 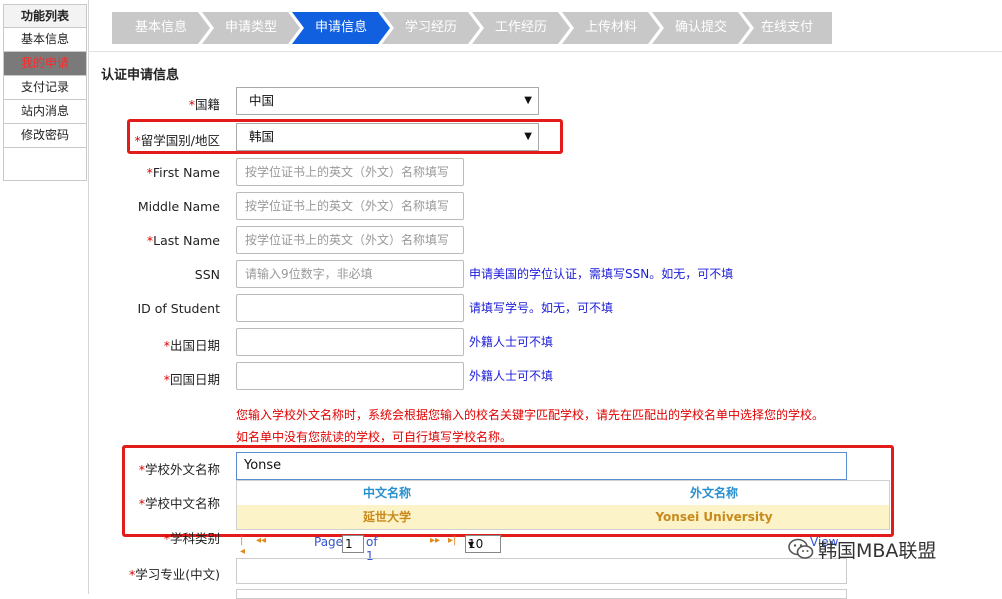 What do you see at coordinates (177, 140) in the screenshot?
I see `study-country-label: *留学国别/地区` at bounding box center [177, 140].